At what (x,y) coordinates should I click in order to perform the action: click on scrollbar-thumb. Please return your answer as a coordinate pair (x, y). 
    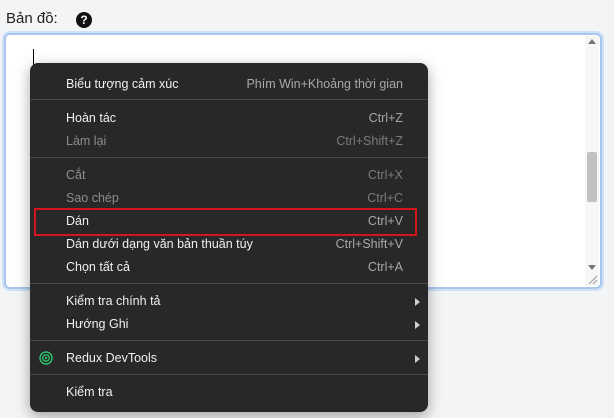
    Looking at the image, I should click on (592, 177).